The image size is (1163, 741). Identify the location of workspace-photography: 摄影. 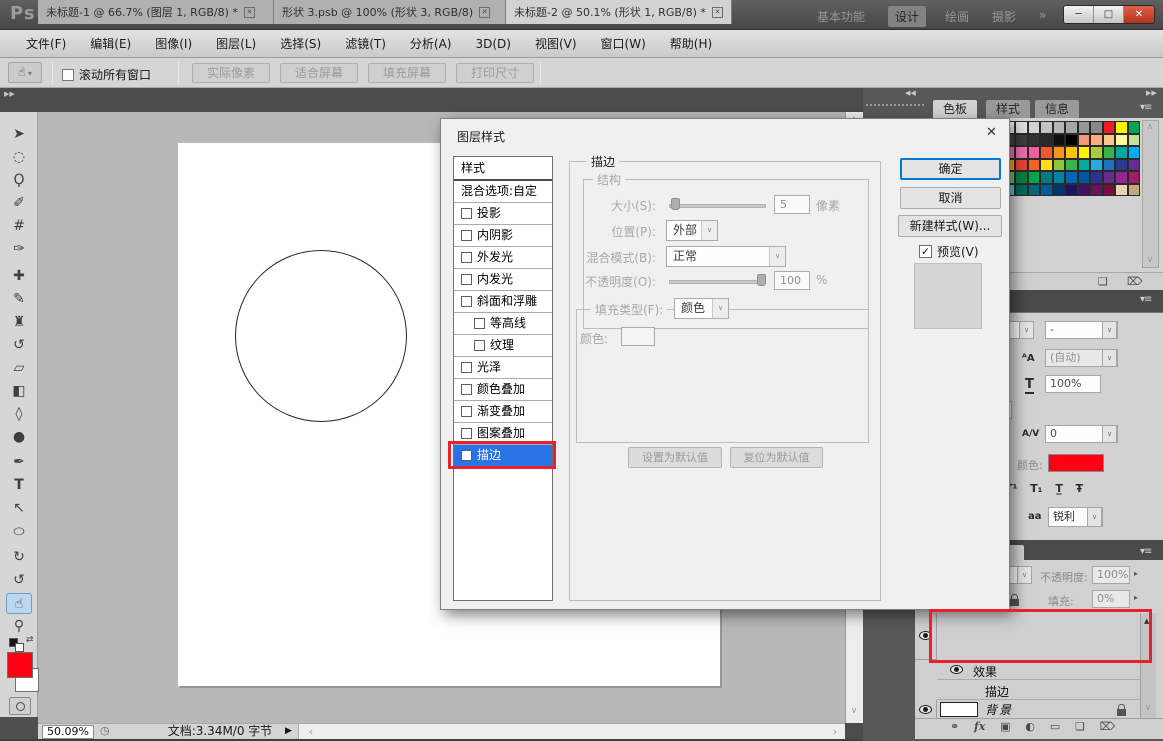
(1004, 16).